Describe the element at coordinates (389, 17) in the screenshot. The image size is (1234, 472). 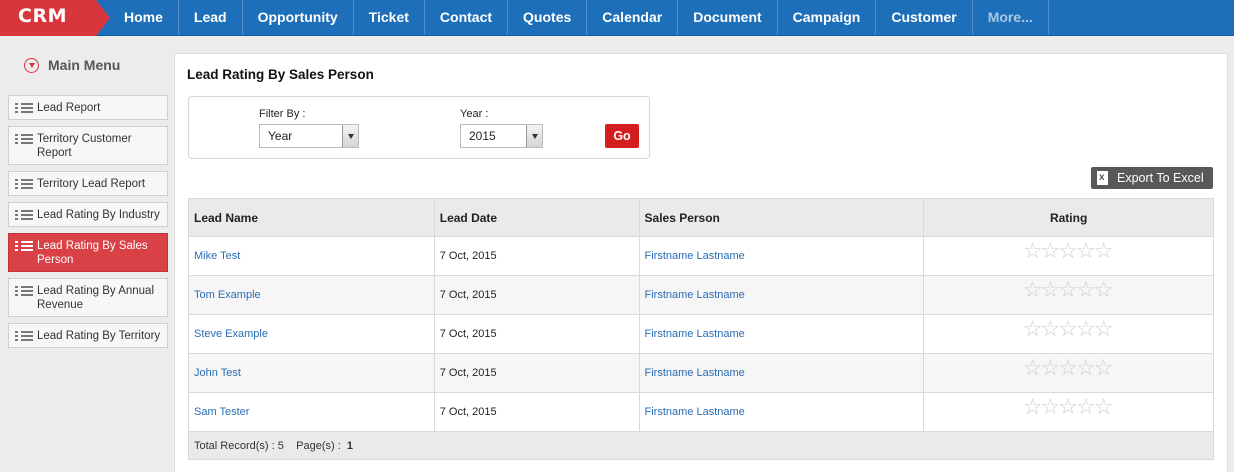
I see `nav-ticket: Ticket` at that location.